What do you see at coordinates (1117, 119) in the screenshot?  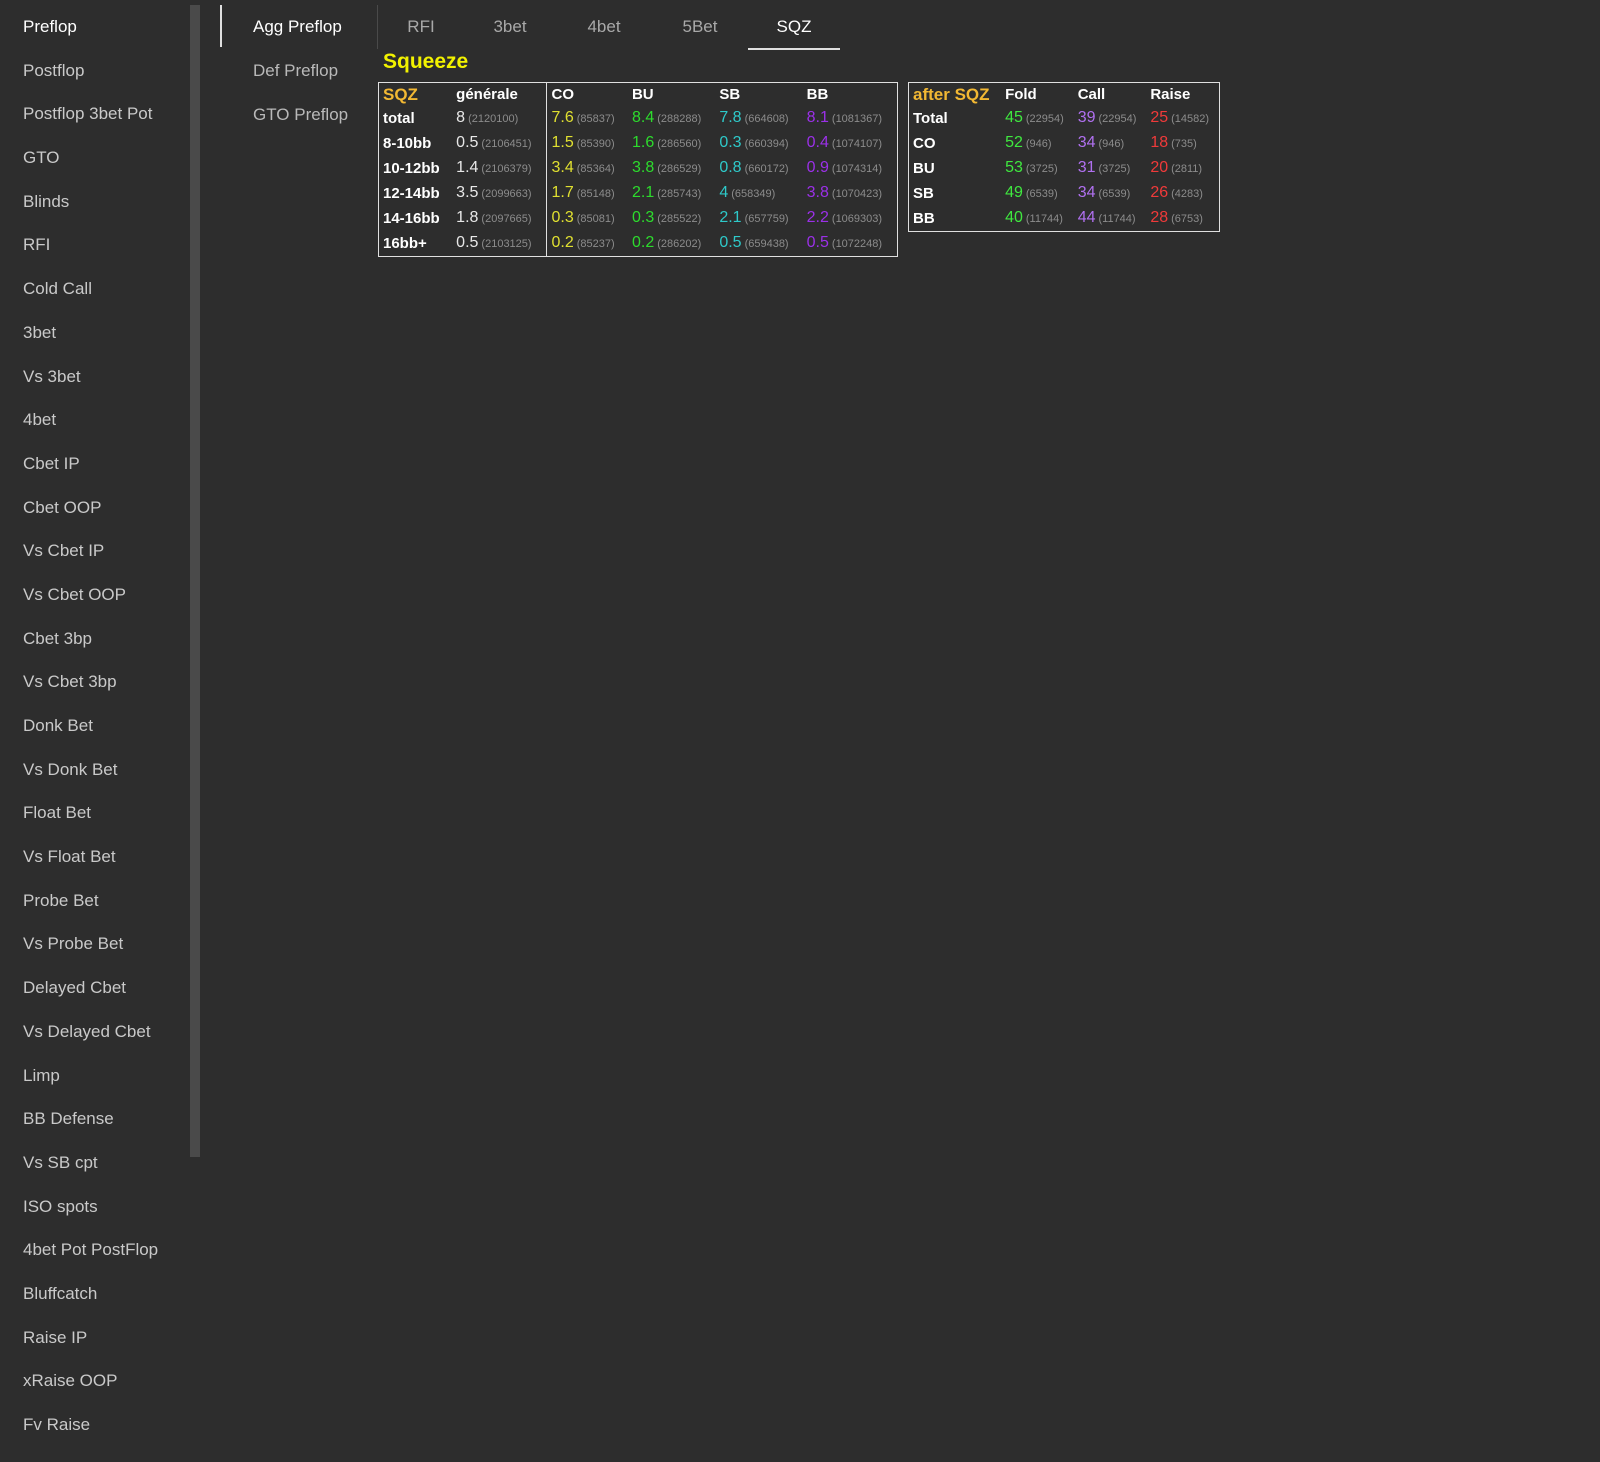 I see `sample-count: (22954)` at bounding box center [1117, 119].